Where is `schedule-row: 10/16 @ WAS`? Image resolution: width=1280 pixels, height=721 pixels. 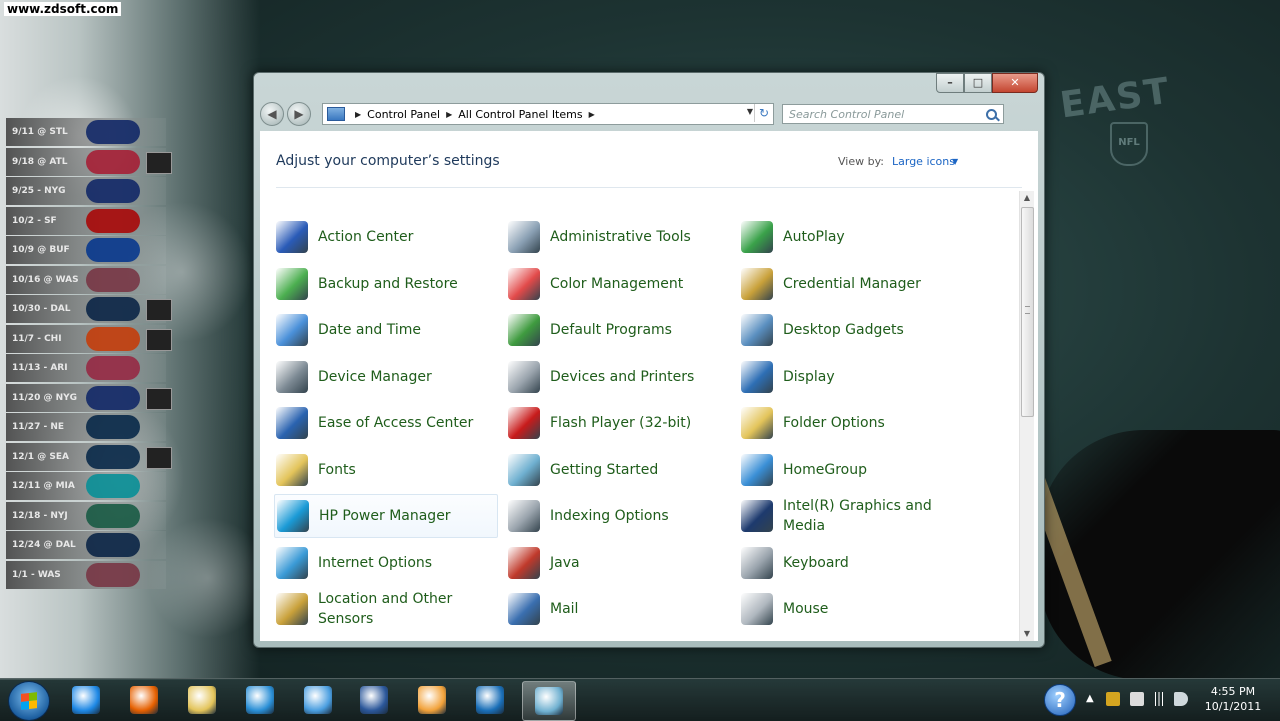
schedule-row: 10/16 @ WAS is located at coordinates (86, 279).